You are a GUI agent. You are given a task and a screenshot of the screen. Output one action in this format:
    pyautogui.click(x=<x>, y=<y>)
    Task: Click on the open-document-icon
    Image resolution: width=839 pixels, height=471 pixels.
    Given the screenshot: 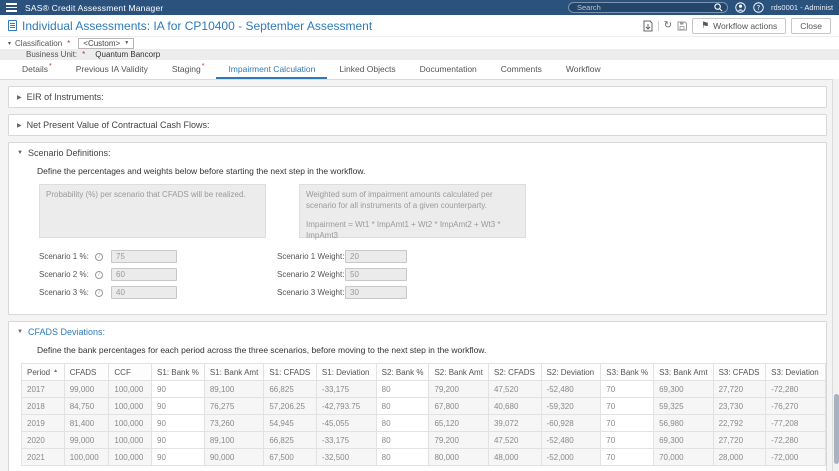 What is the action you would take?
    pyautogui.click(x=648, y=26)
    